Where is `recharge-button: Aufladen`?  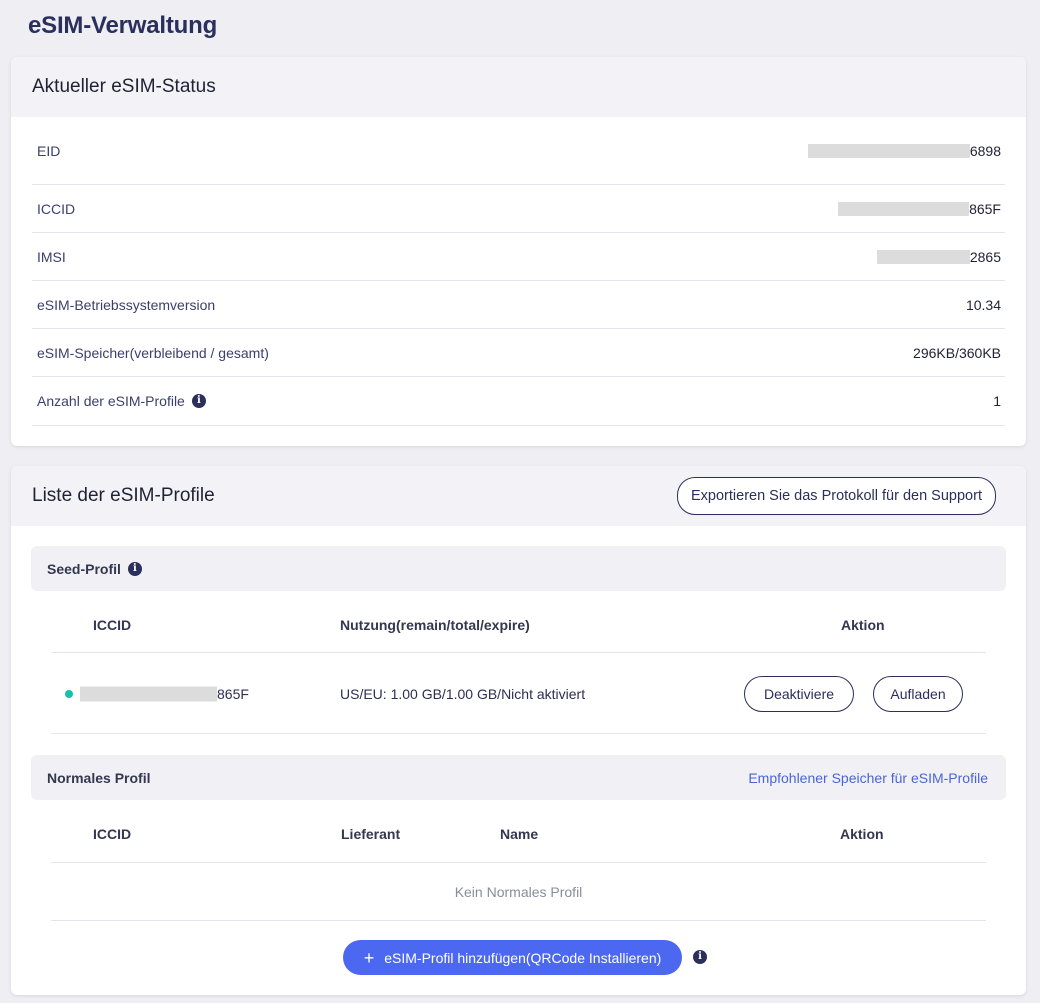 recharge-button: Aufladen is located at coordinates (918, 693).